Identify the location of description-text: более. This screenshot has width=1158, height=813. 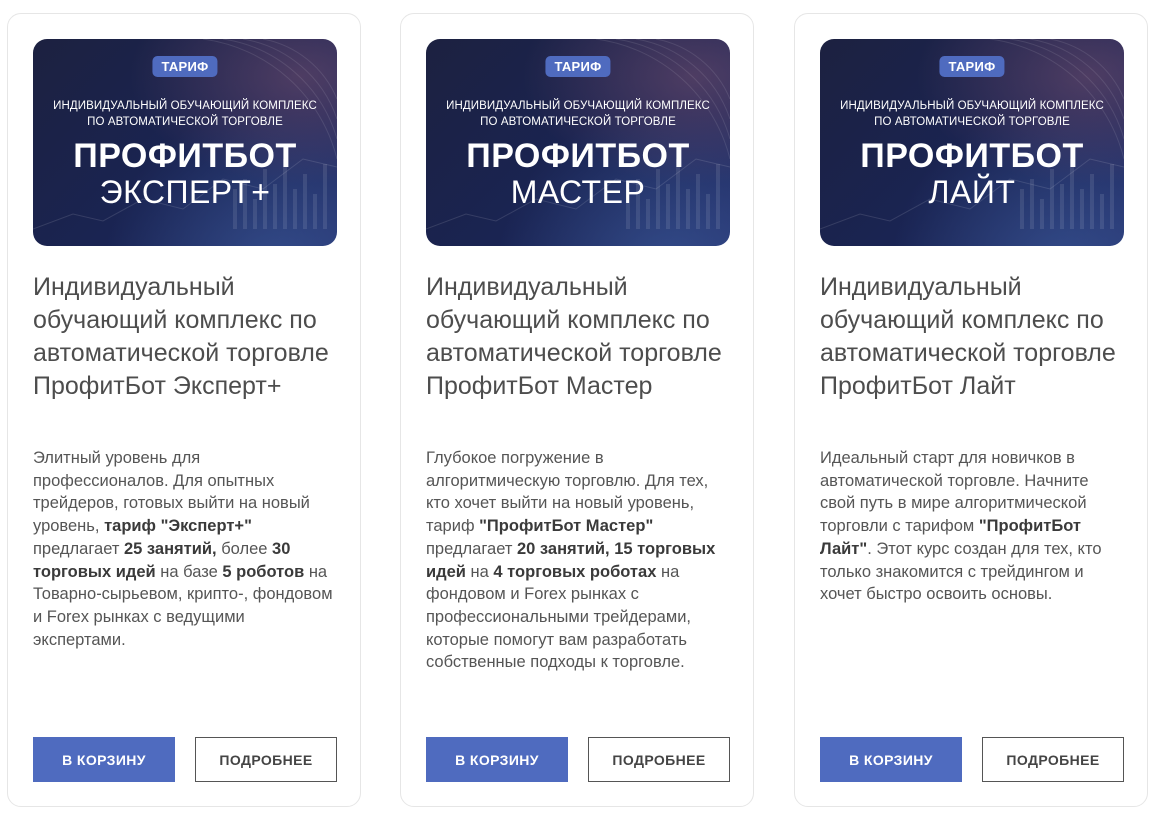
(244, 548).